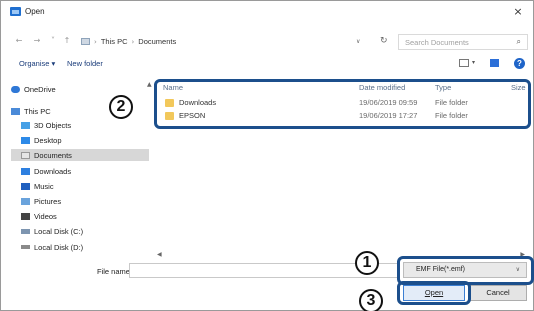 This screenshot has width=534, height=311. What do you see at coordinates (114, 41) in the screenshot?
I see `breadcrumb-this-pc: This PC` at bounding box center [114, 41].